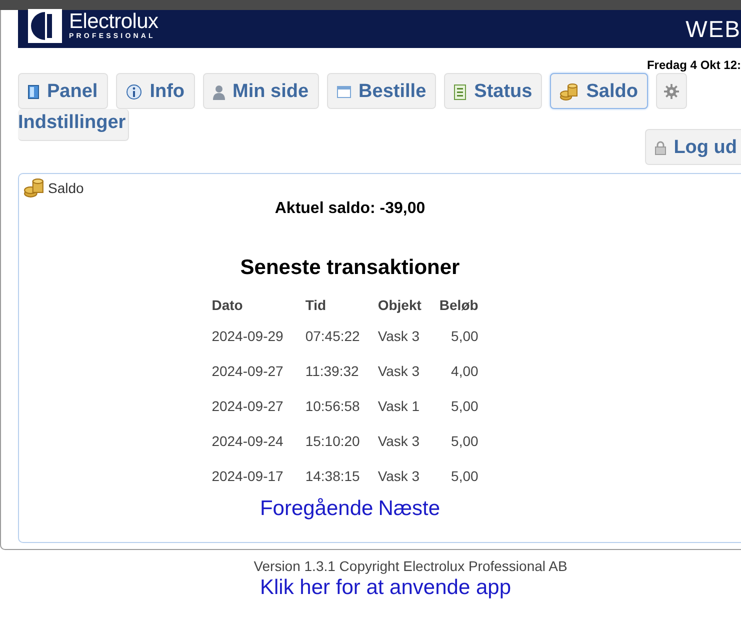 Image resolution: width=741 pixels, height=620 pixels. What do you see at coordinates (259, 305) in the screenshot?
I see `column-header: Dato` at bounding box center [259, 305].